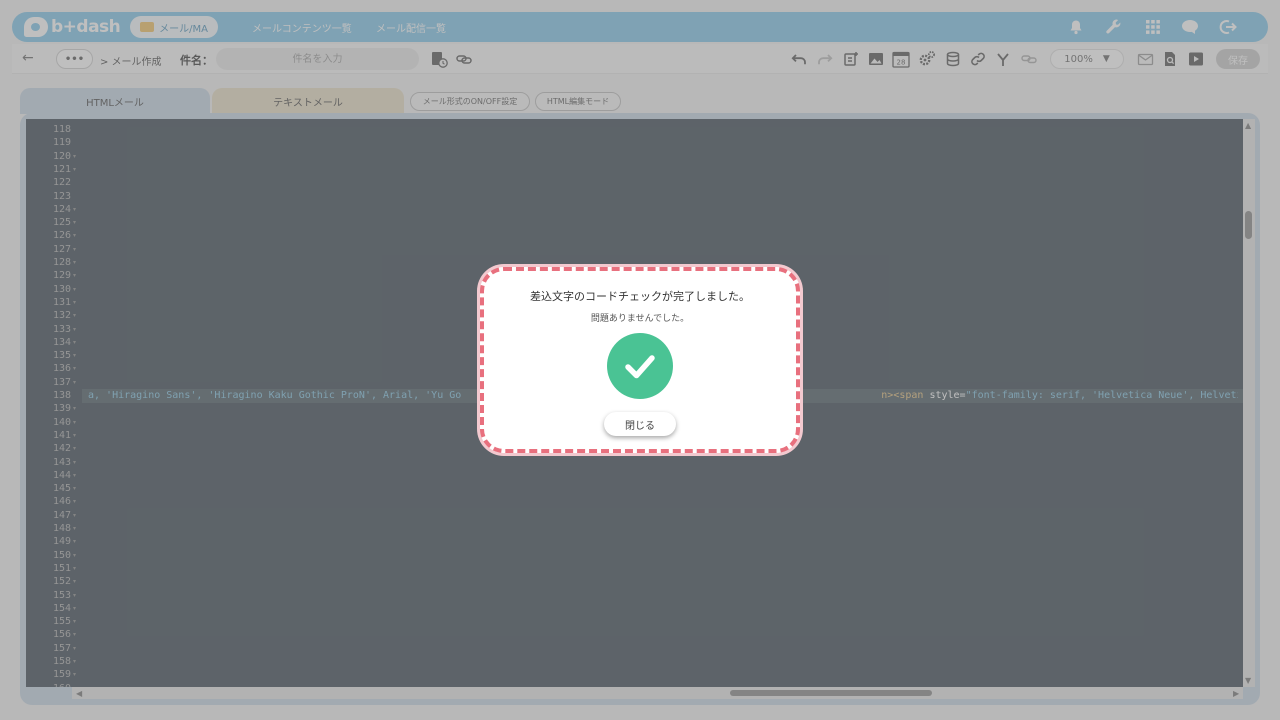 This screenshot has height=720, width=1280. What do you see at coordinates (640, 319) in the screenshot?
I see `dialog-message: 問題ありませんでした。` at bounding box center [640, 319].